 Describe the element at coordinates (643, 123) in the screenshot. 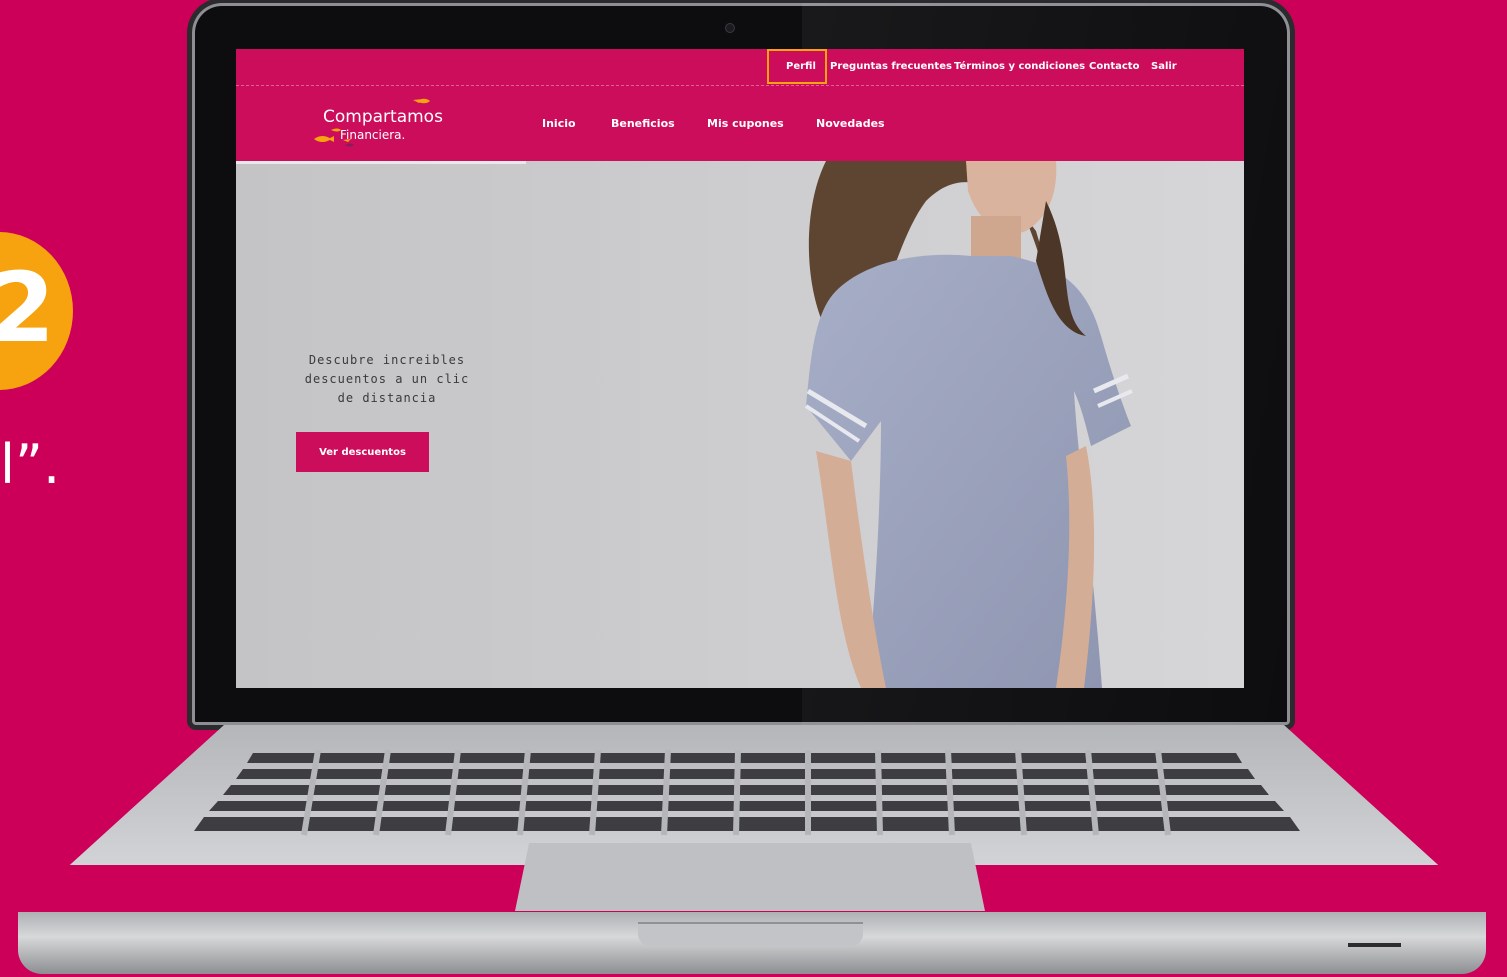

I see `nav-beneficios: Beneficios` at that location.